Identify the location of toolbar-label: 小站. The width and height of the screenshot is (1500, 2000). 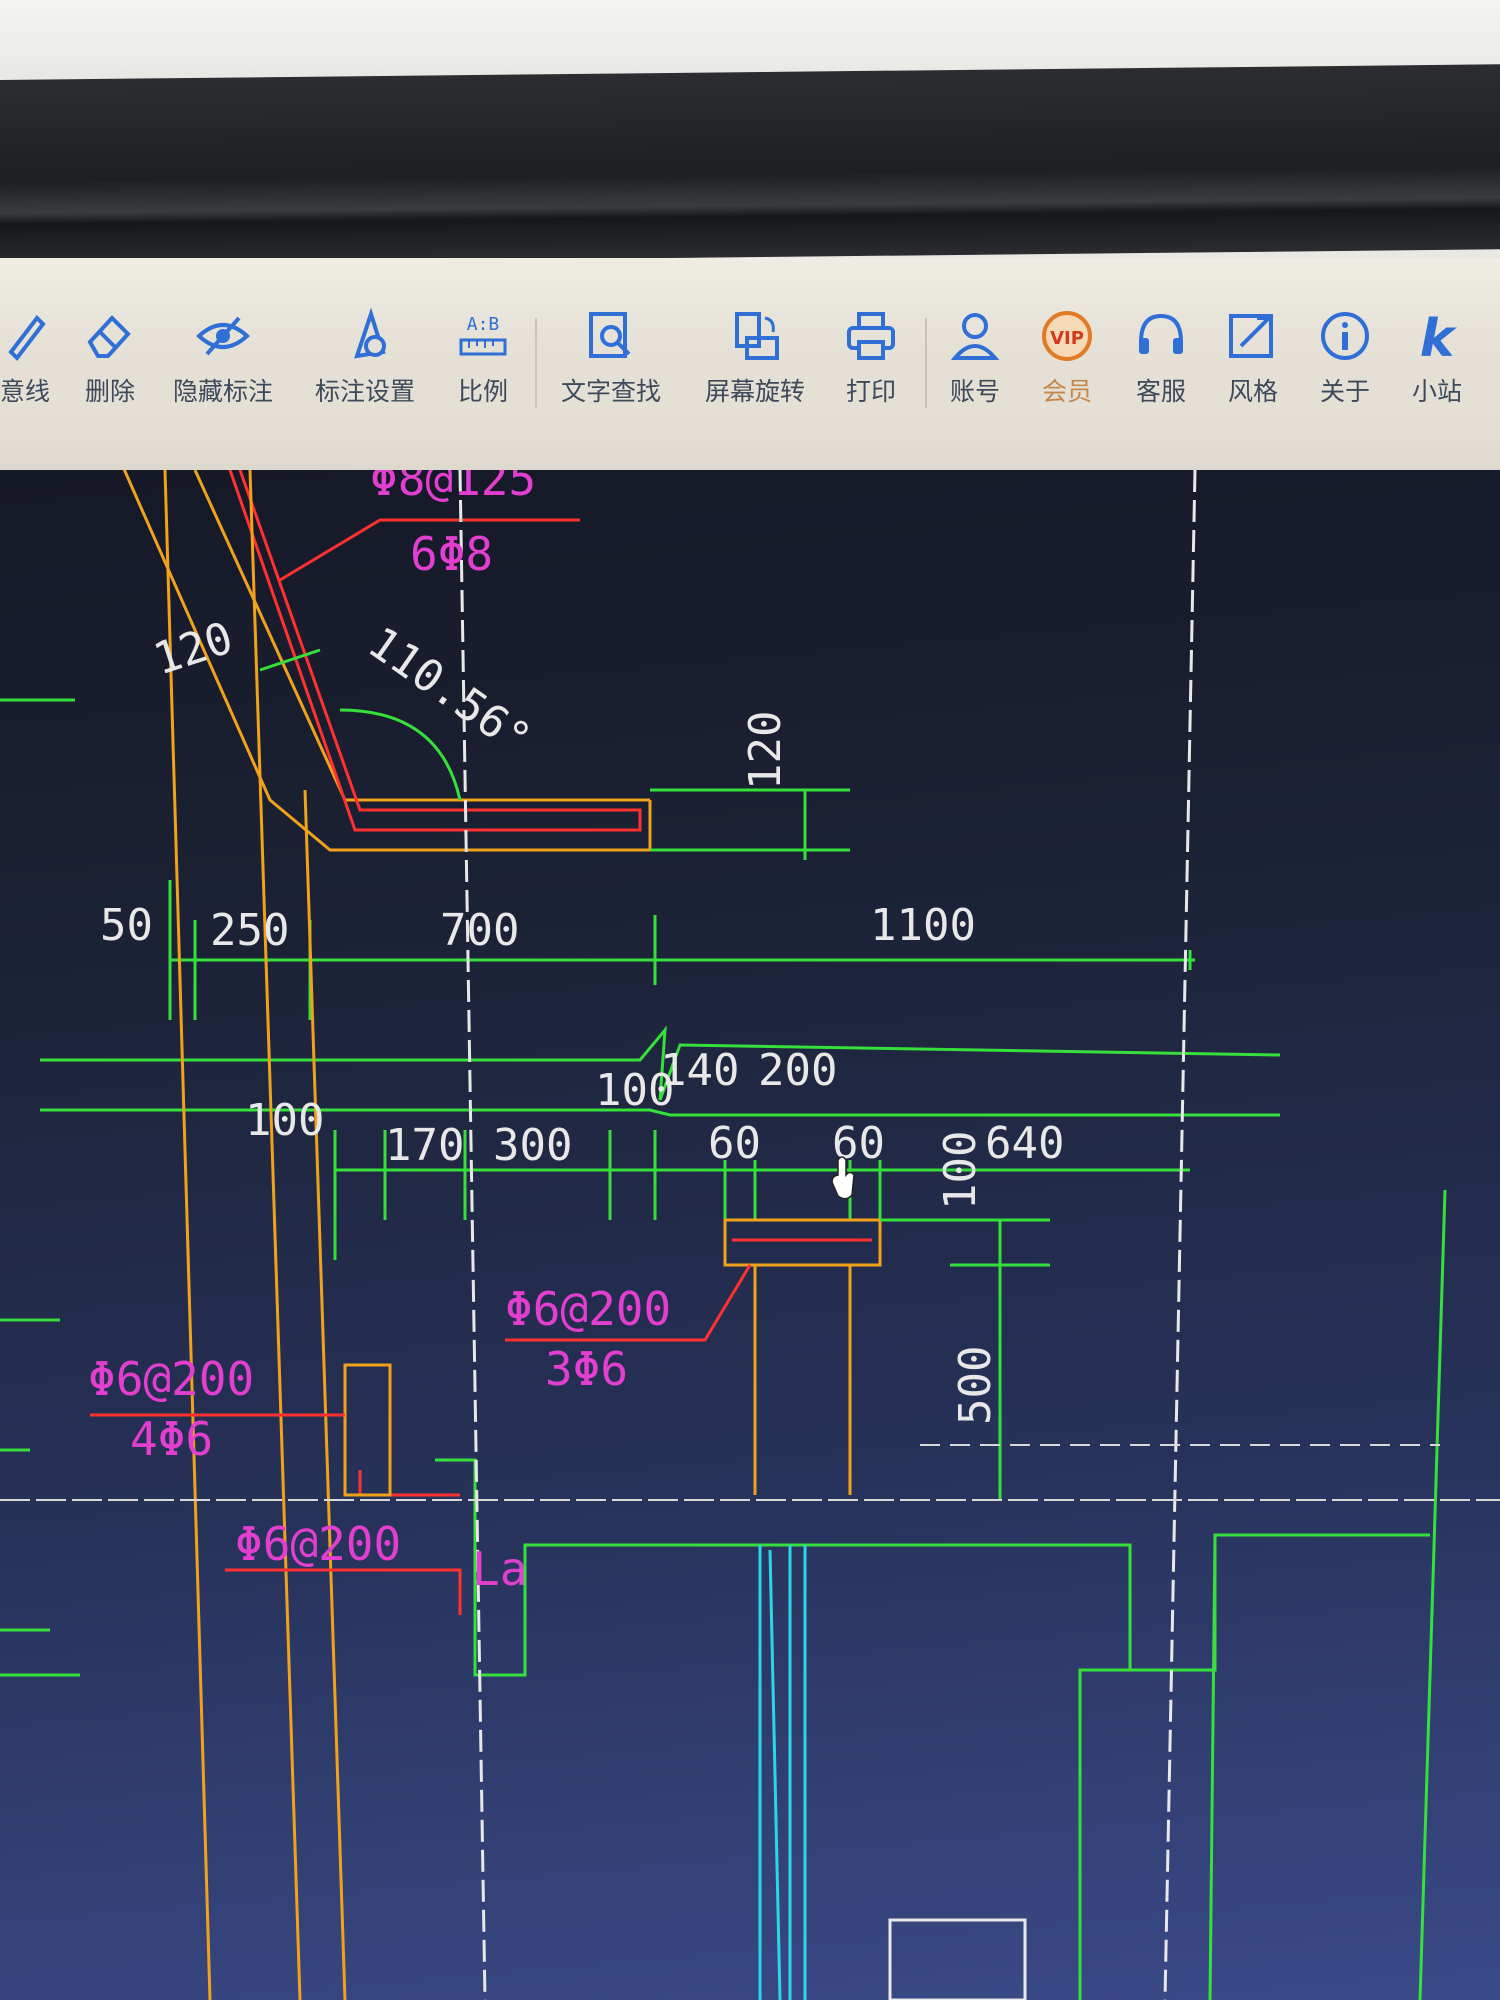
(1436, 391).